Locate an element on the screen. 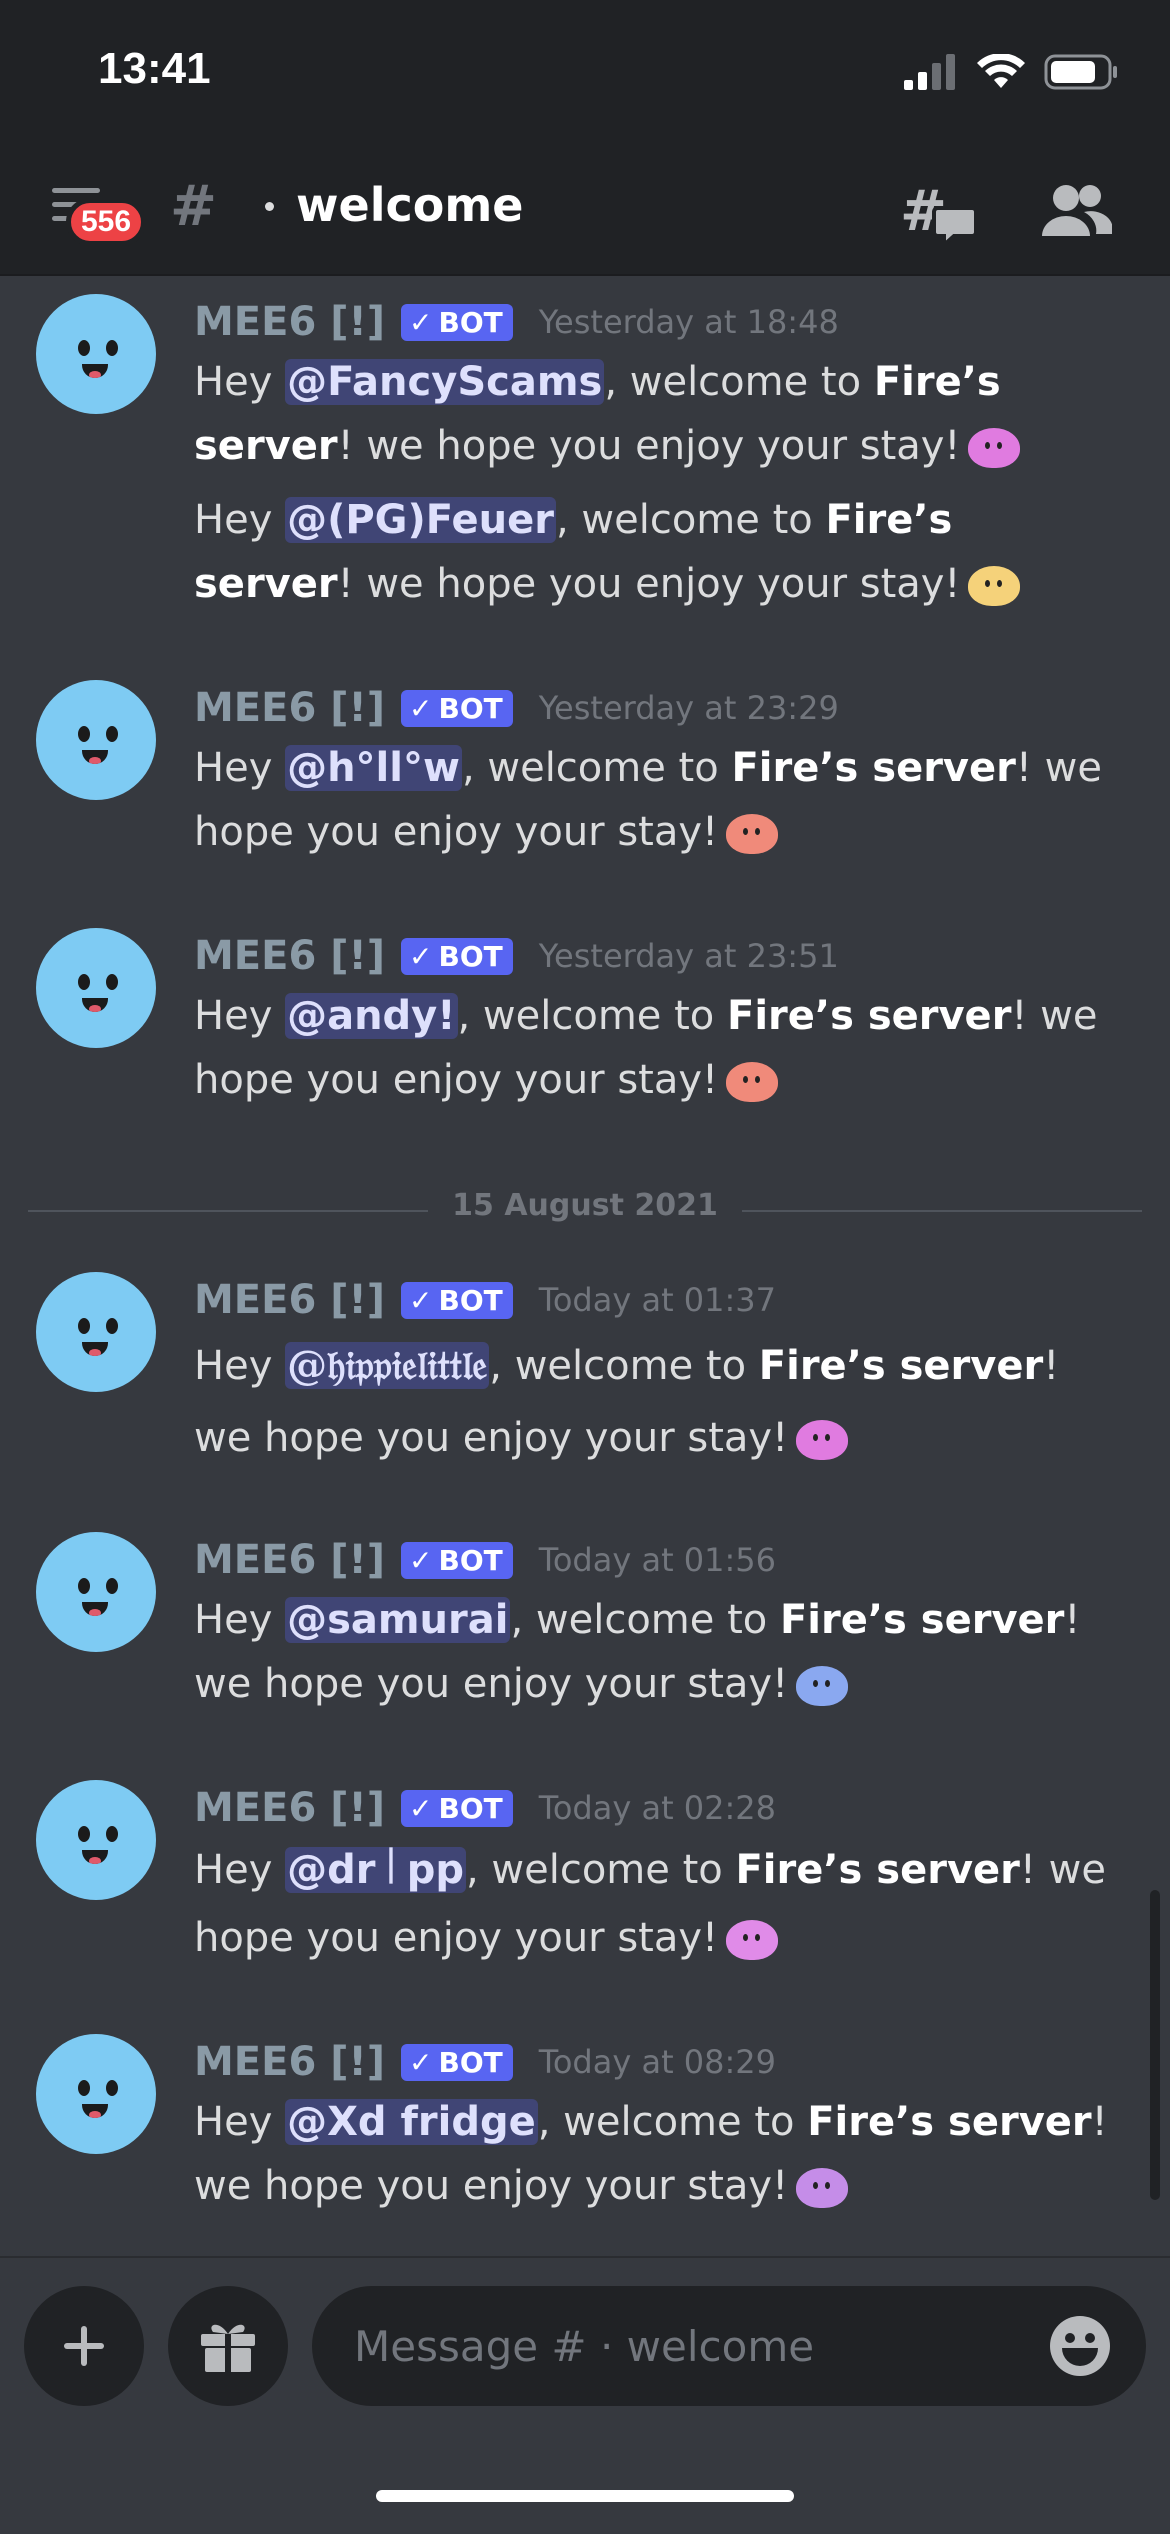  scrollbar is located at coordinates (1155, 2045).